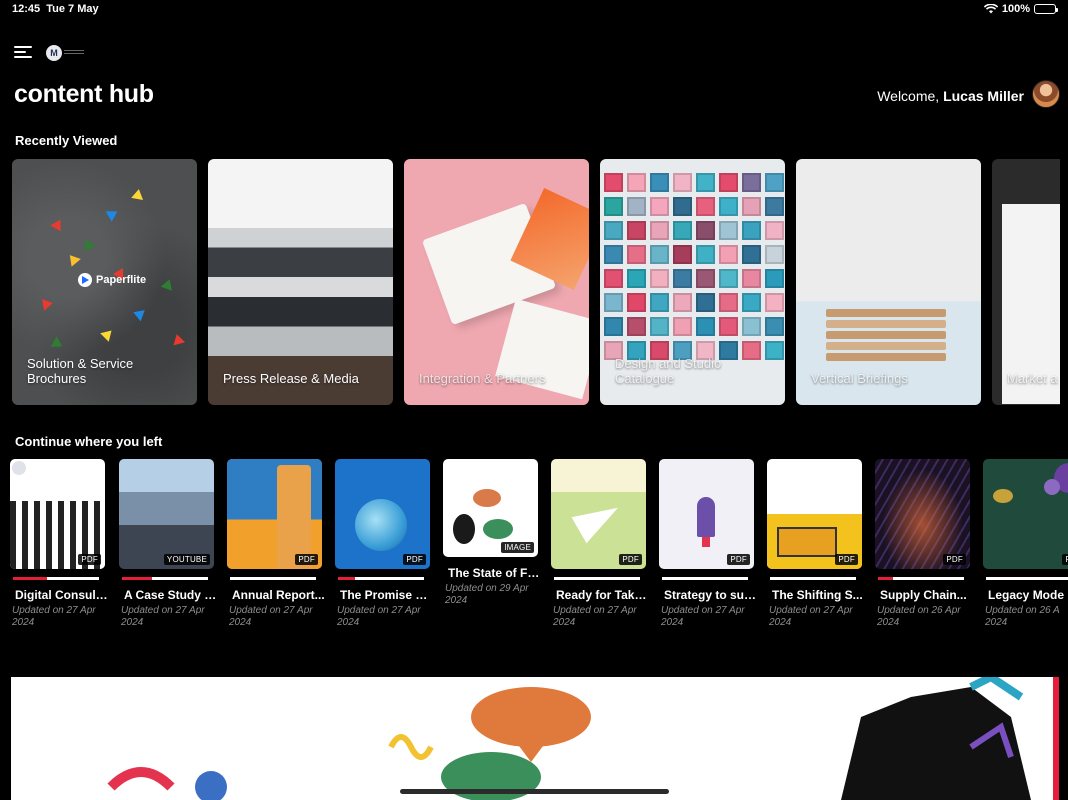 This screenshot has width=1068, height=800. Describe the element at coordinates (1025, 514) in the screenshot. I see `doc-thumbnail: P` at that location.